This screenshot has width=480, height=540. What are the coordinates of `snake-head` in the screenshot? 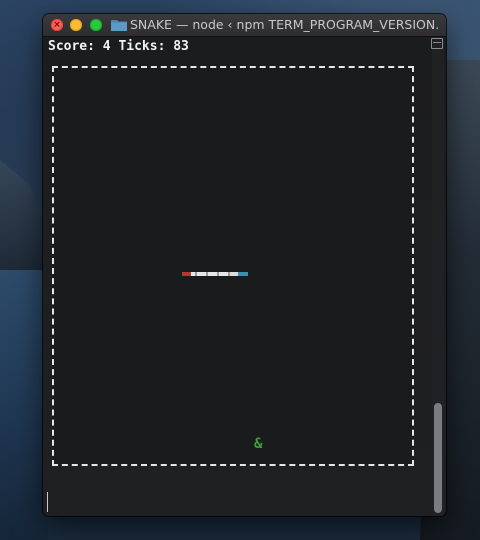 It's located at (186, 274).